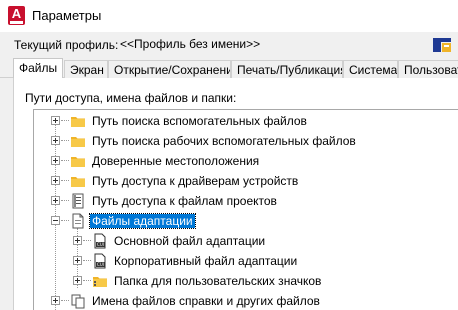  Describe the element at coordinates (78, 301) in the screenshot. I see `help-files-icon` at that location.